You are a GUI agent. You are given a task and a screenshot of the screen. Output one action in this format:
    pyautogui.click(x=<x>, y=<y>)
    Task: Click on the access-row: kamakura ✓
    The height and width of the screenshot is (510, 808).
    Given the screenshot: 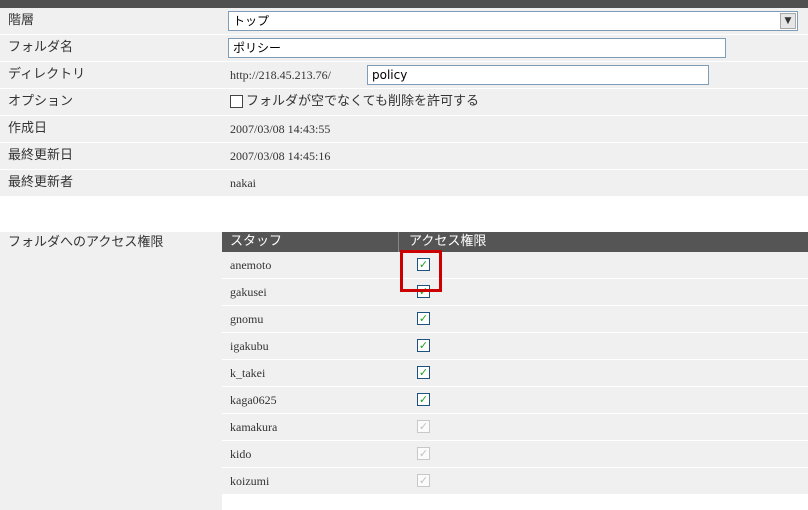 What is the action you would take?
    pyautogui.click(x=515, y=427)
    